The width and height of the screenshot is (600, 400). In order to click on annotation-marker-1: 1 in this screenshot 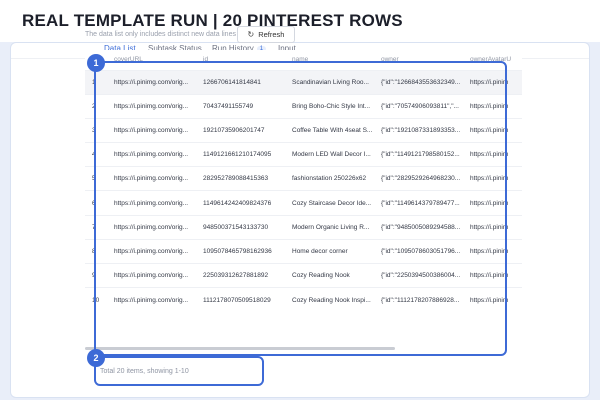, I will do `click(96, 63)`.